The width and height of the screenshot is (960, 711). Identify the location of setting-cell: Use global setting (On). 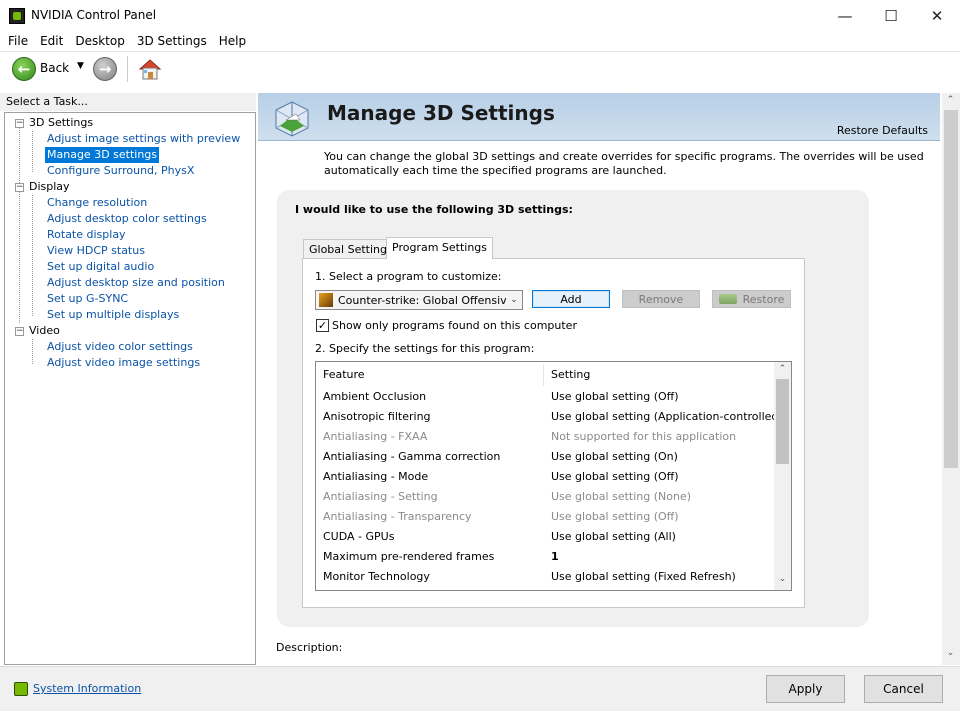
(614, 457).